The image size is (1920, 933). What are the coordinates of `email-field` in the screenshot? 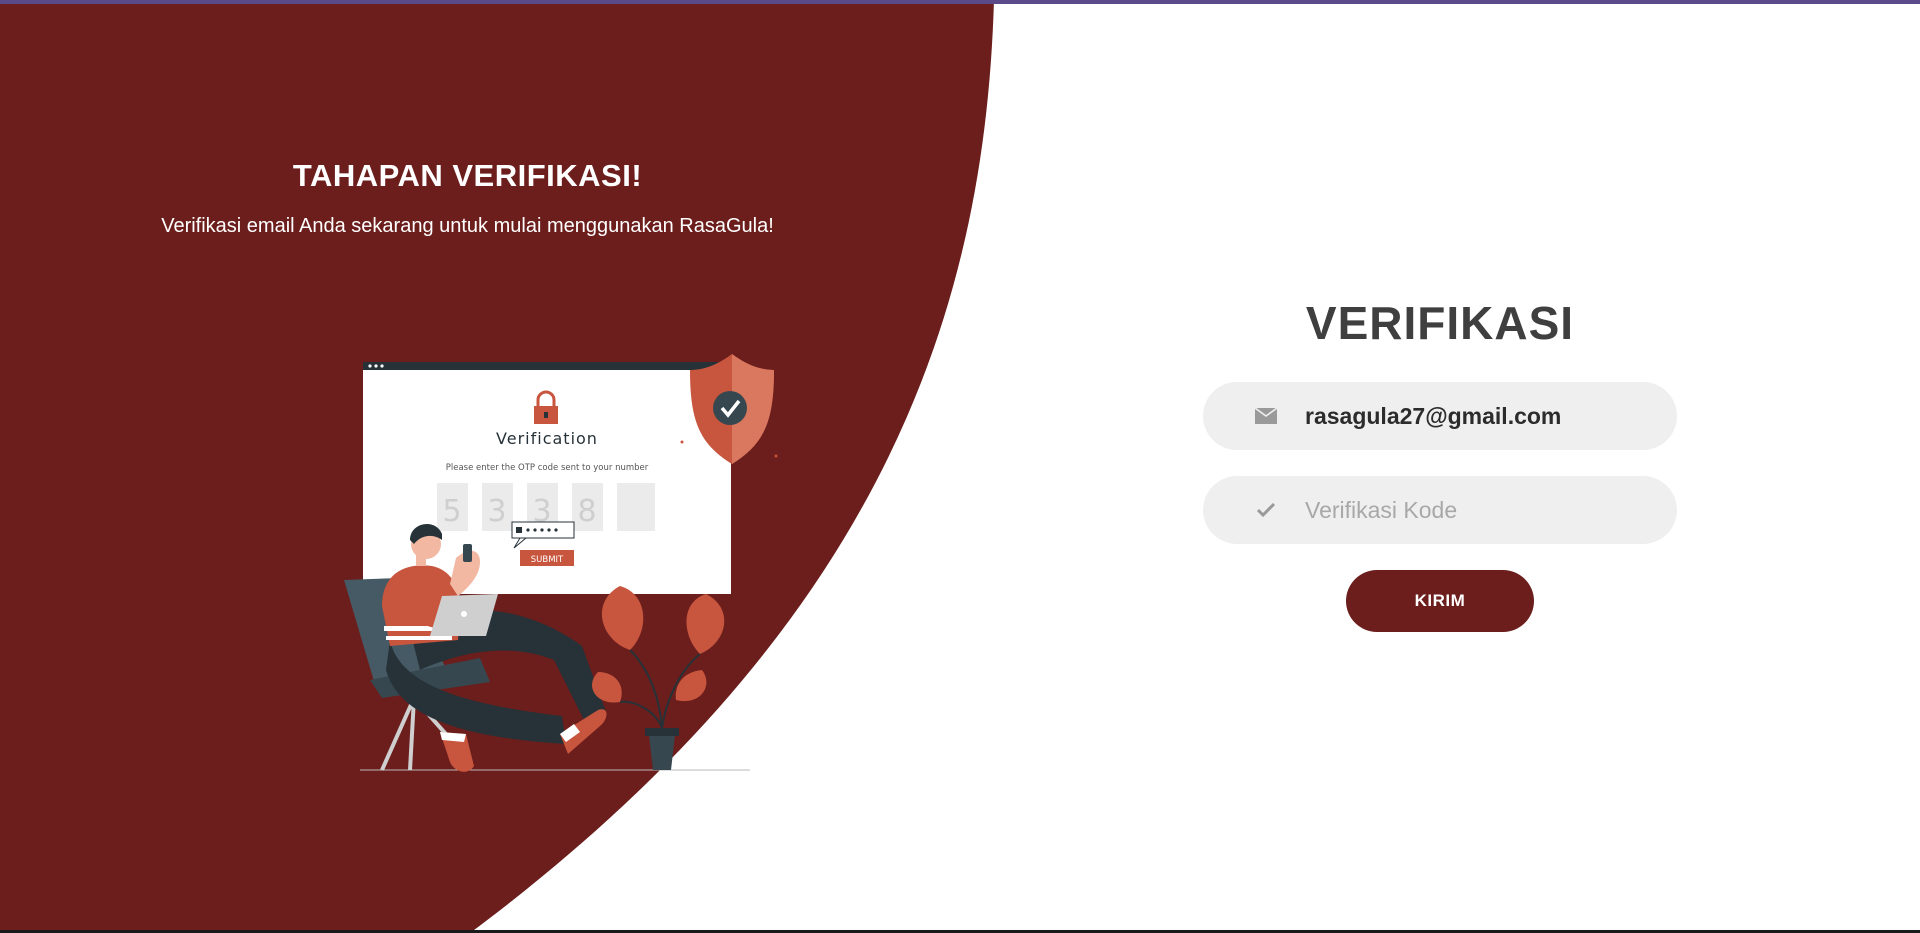 It's located at (1440, 416).